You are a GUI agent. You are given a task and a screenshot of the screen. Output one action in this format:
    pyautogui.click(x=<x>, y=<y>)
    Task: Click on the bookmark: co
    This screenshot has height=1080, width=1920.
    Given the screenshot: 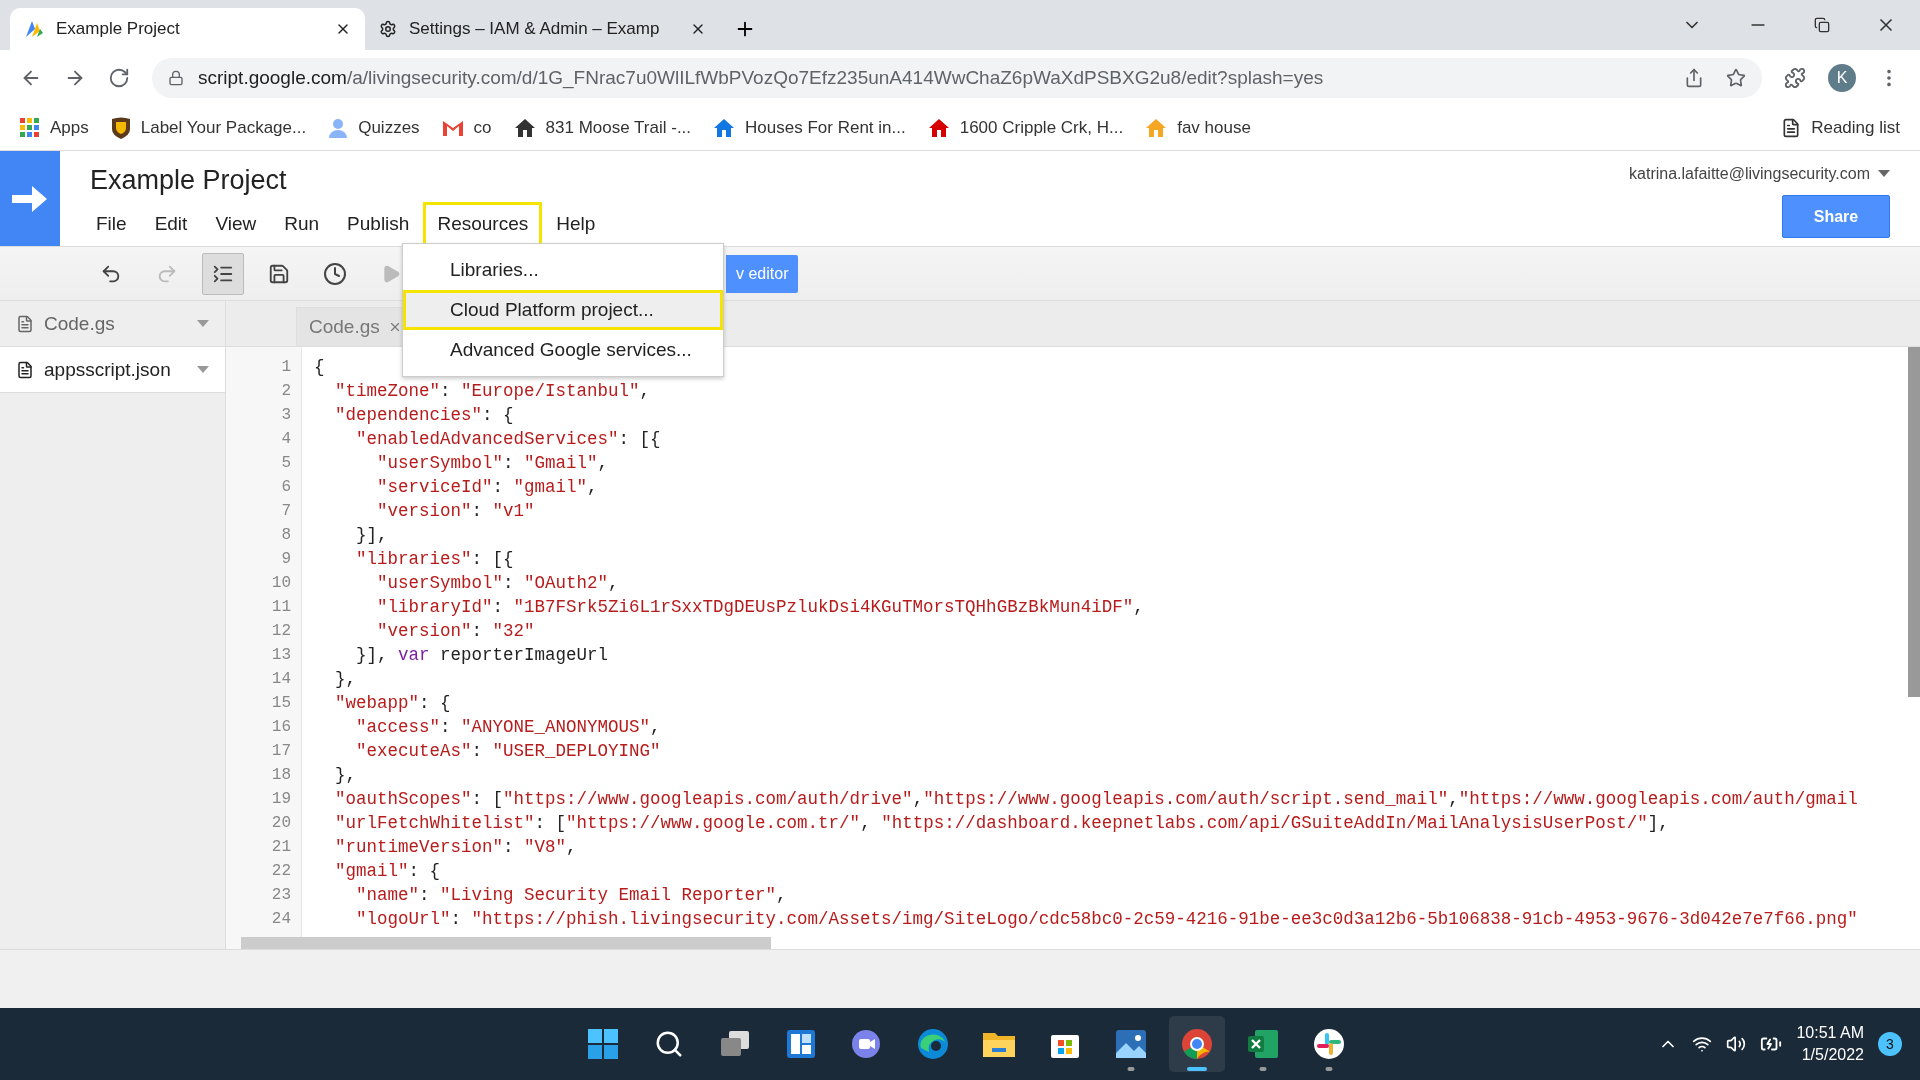 What is the action you would take?
    pyautogui.click(x=466, y=127)
    